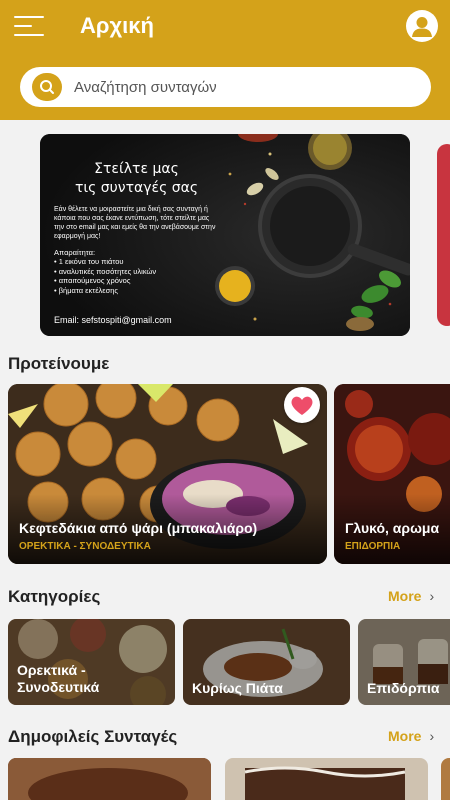 The height and width of the screenshot is (800, 450). I want to click on popular-recipe-card-peek, so click(445, 779).